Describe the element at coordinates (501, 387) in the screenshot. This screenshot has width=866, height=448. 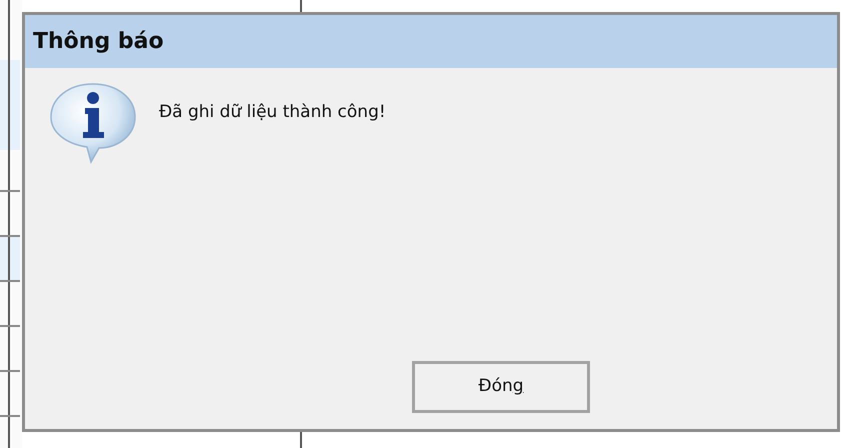
I see `close-button: Đóng` at that location.